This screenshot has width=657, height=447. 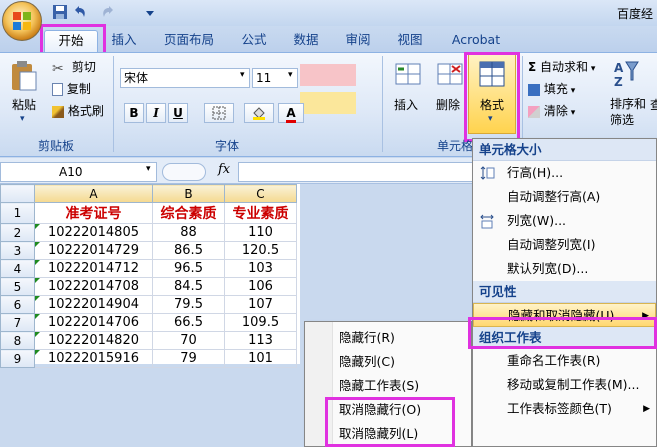 I want to click on redo-icon, so click(x=108, y=12).